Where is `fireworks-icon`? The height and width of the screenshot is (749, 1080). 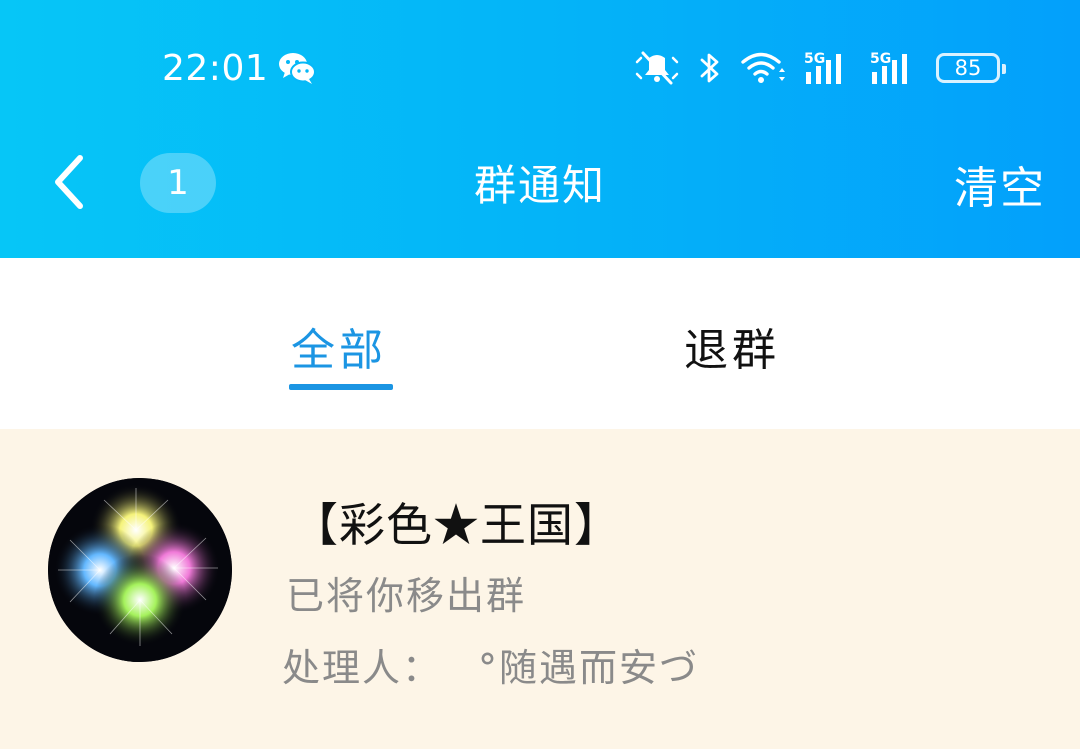 fireworks-icon is located at coordinates (140, 570).